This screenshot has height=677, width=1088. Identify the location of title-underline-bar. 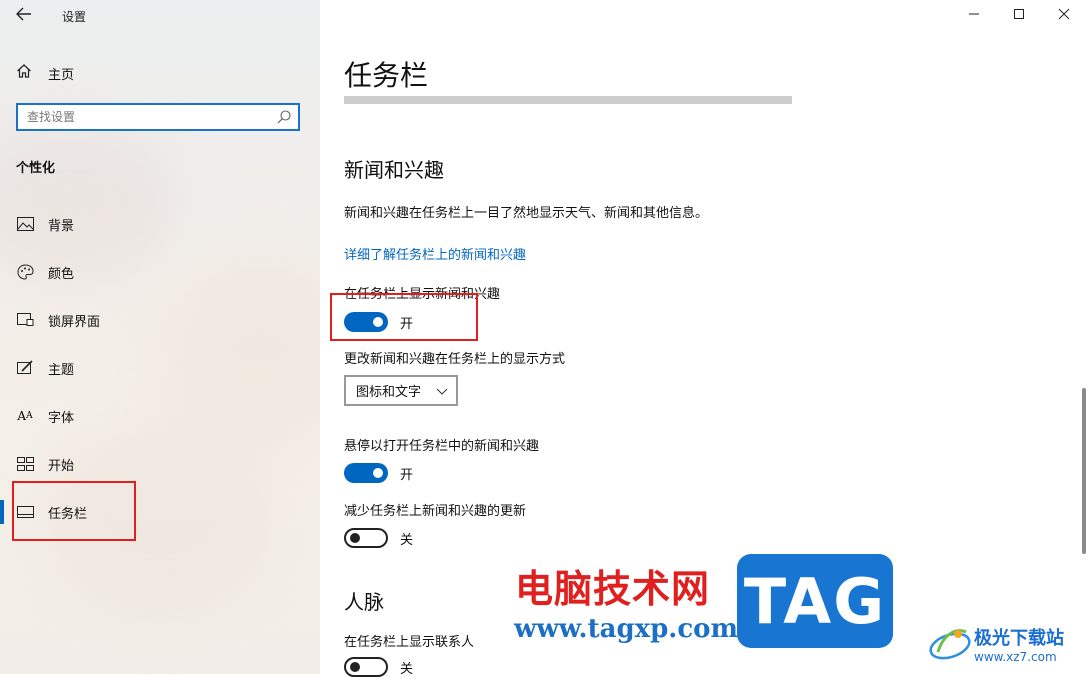
(568, 100).